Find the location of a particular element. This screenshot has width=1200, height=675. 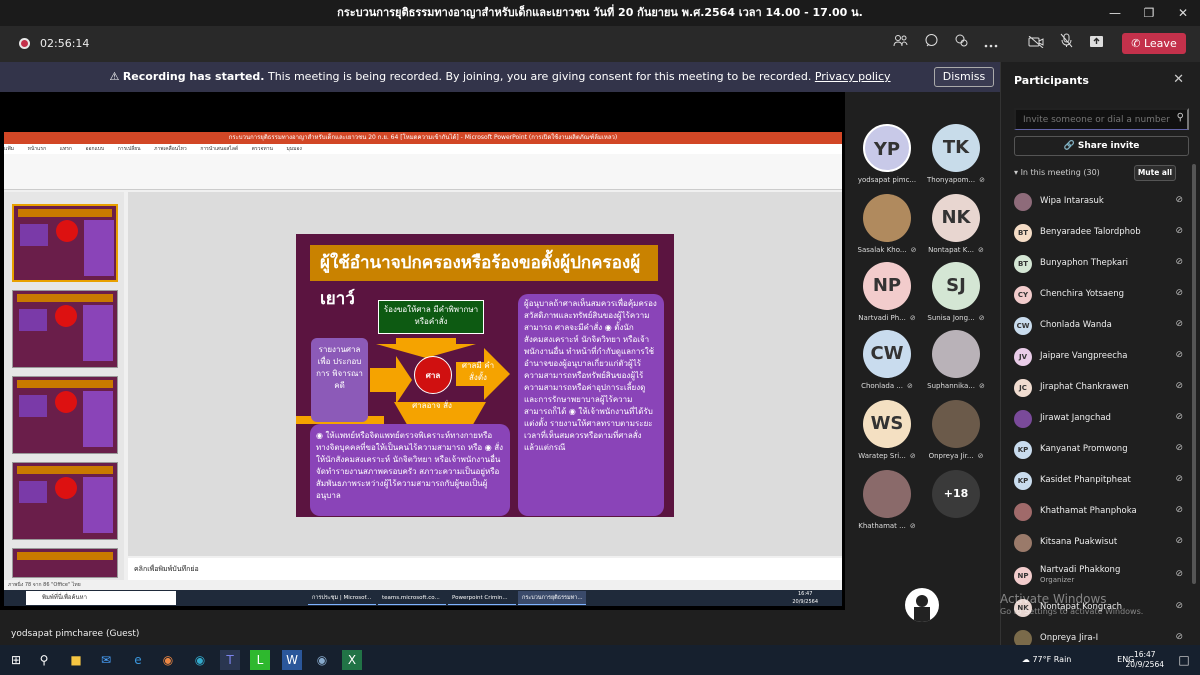

participant-tile: NK Nontapat K... ⊘ is located at coordinates (956, 224).